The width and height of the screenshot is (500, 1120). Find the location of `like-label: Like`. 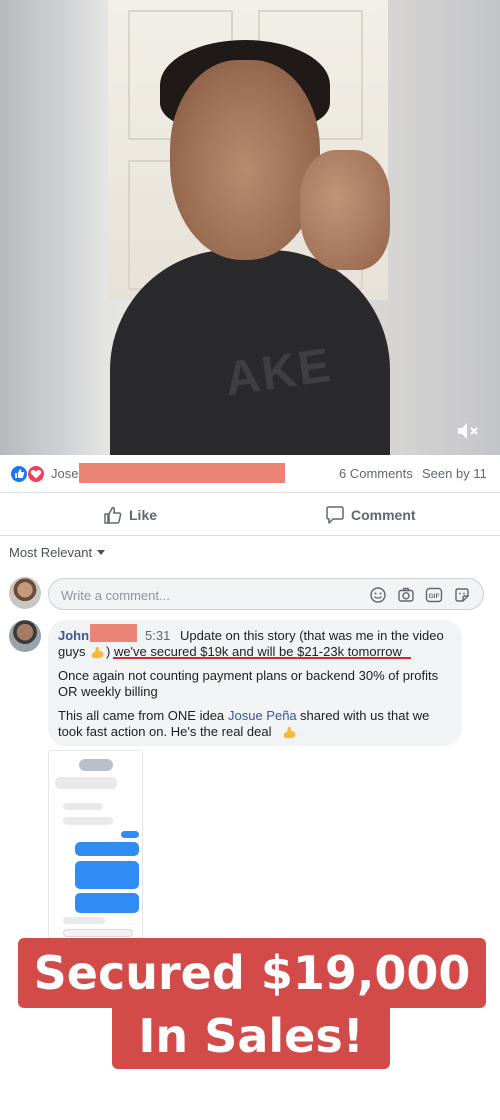

like-label: Like is located at coordinates (143, 515).